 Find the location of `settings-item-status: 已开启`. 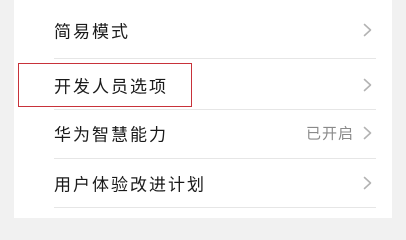

settings-item-status: 已开启 is located at coordinates (329, 133).